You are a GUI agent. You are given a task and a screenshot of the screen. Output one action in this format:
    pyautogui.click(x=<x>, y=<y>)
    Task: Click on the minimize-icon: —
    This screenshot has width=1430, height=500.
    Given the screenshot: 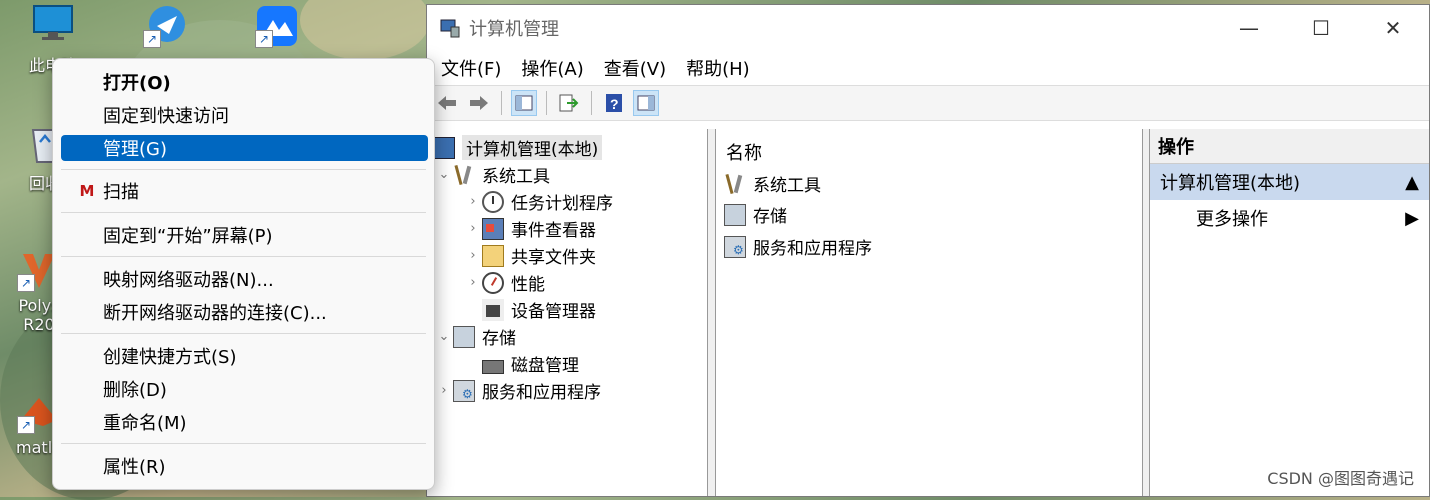 What is the action you would take?
    pyautogui.click(x=1249, y=28)
    